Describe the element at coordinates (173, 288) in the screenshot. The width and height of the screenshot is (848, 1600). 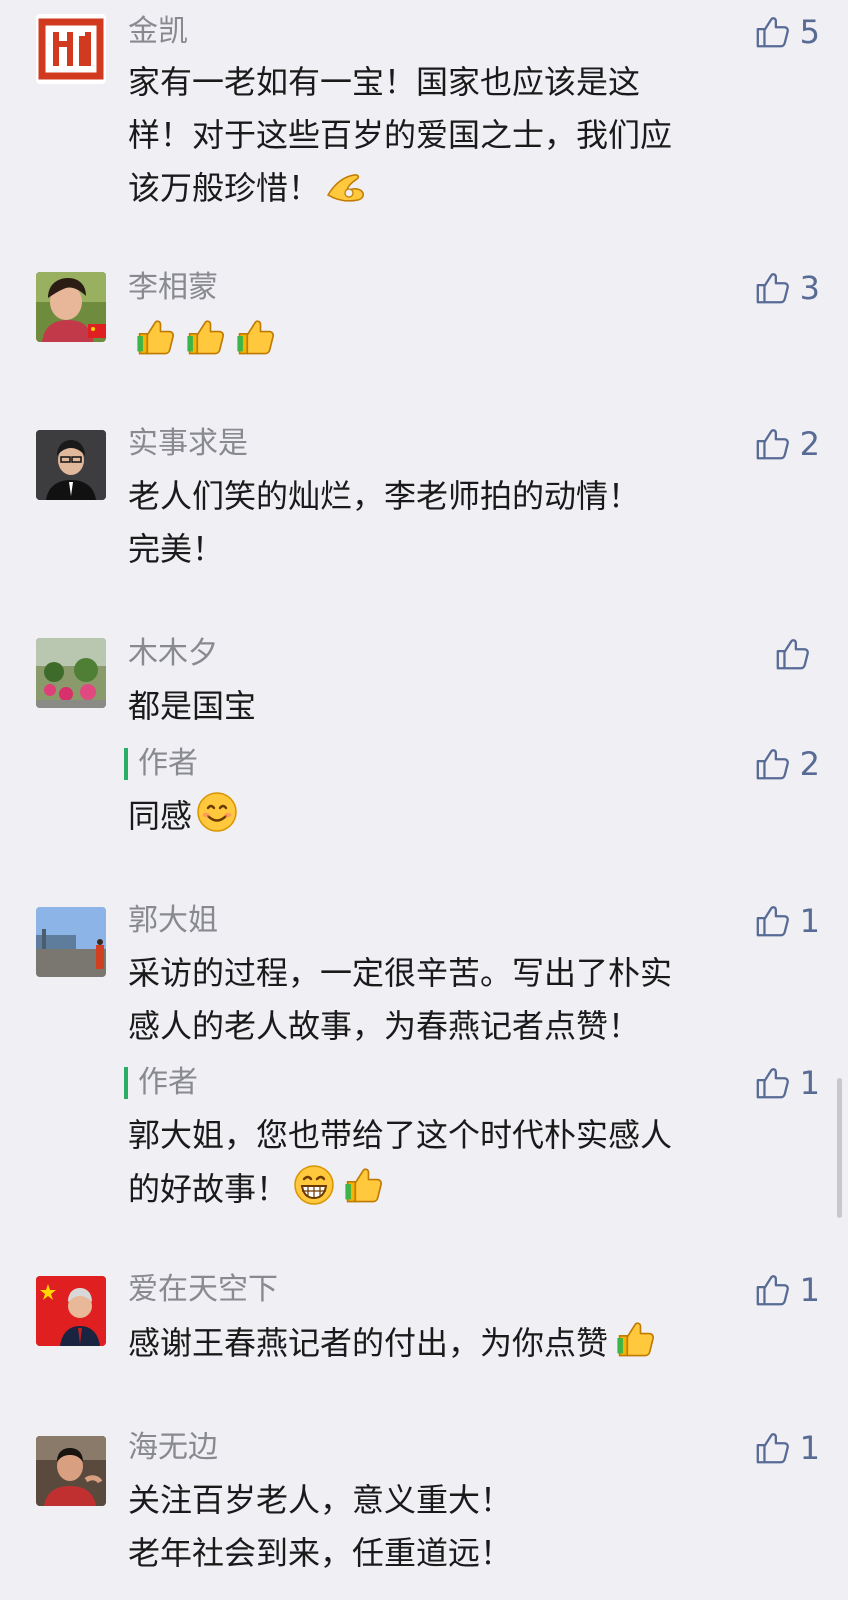
I see `commenter-name: 李相蒙` at that location.